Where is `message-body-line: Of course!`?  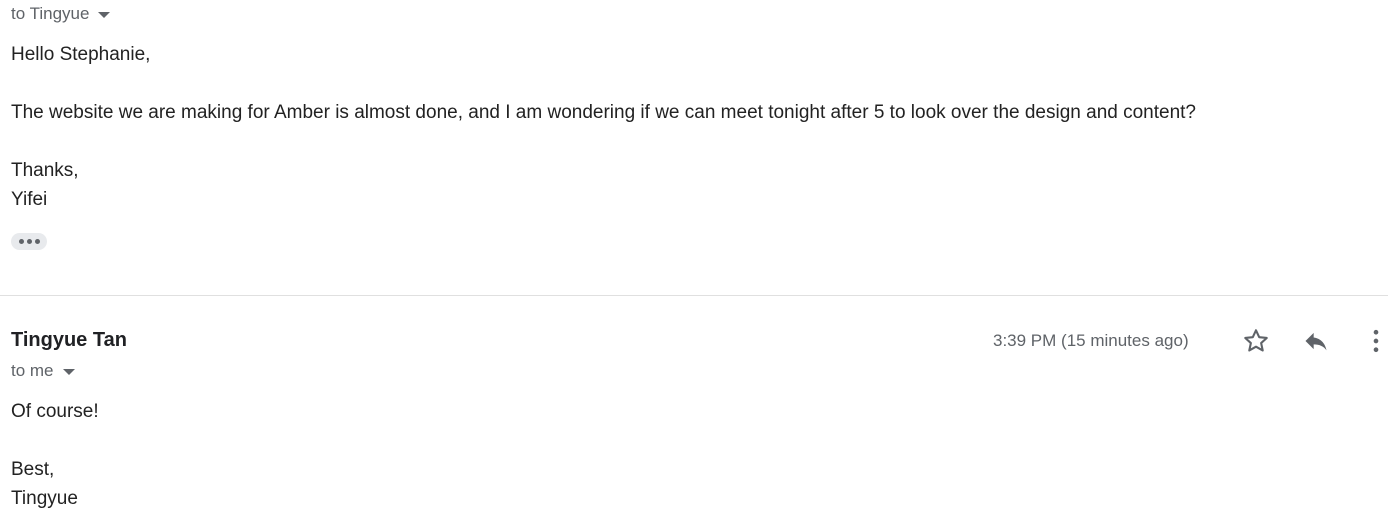 message-body-line: Of course! is located at coordinates (55, 411).